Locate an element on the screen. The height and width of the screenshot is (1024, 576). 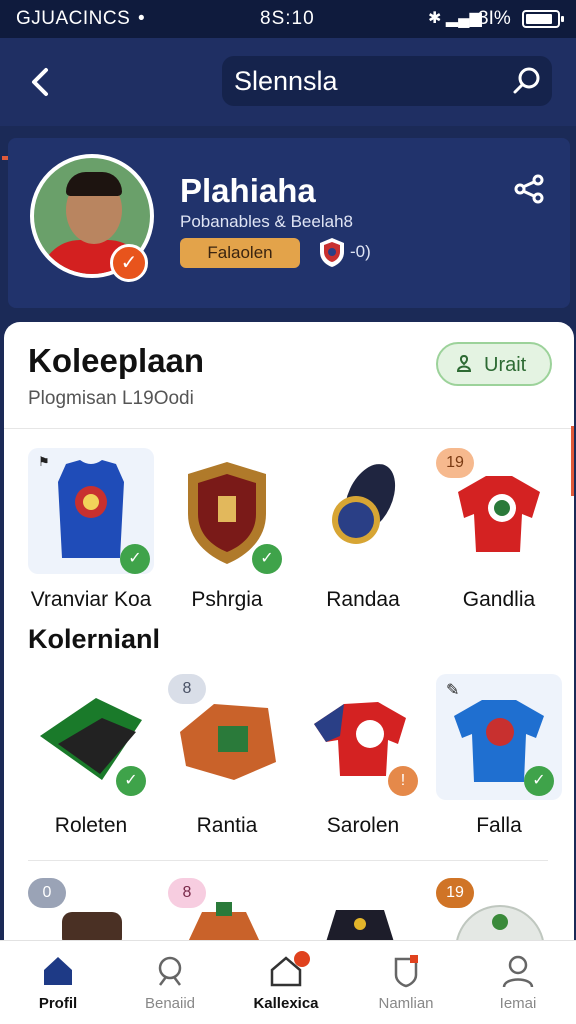
collection-item: Randaa is located at coordinates (368, 533).